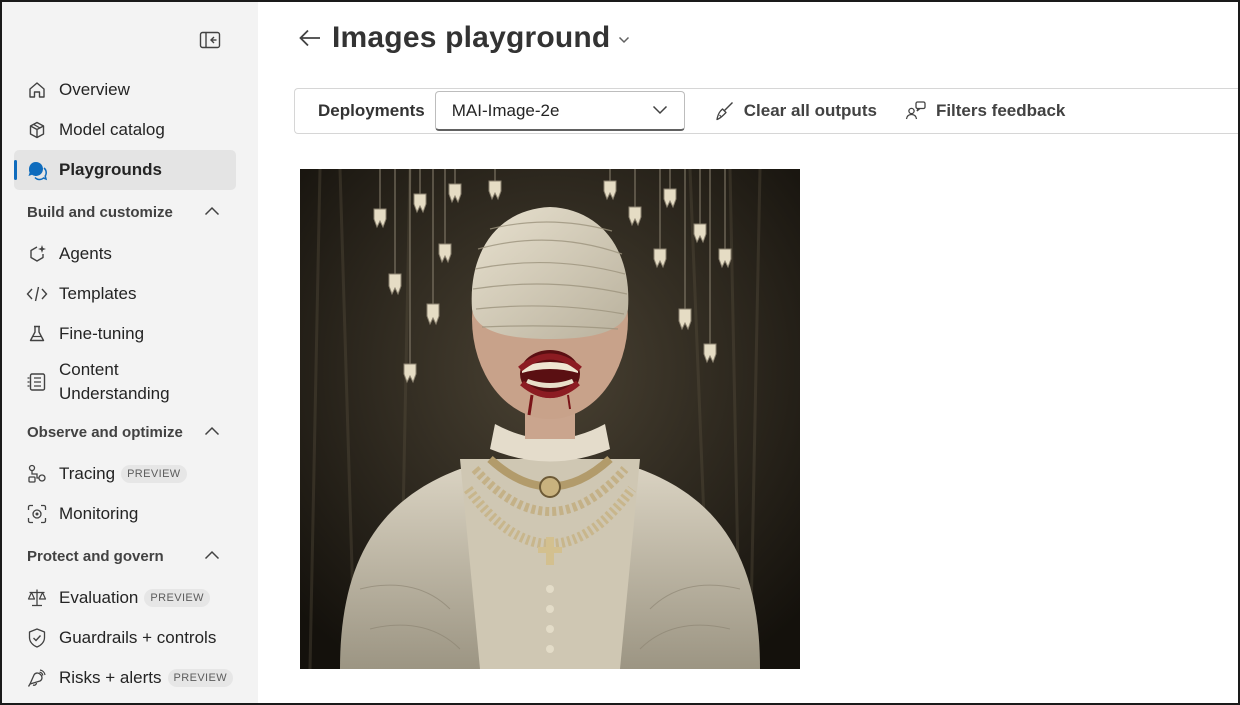 Image resolution: width=1240 pixels, height=705 pixels. Describe the element at coordinates (37, 90) in the screenshot. I see `home-icon` at that location.